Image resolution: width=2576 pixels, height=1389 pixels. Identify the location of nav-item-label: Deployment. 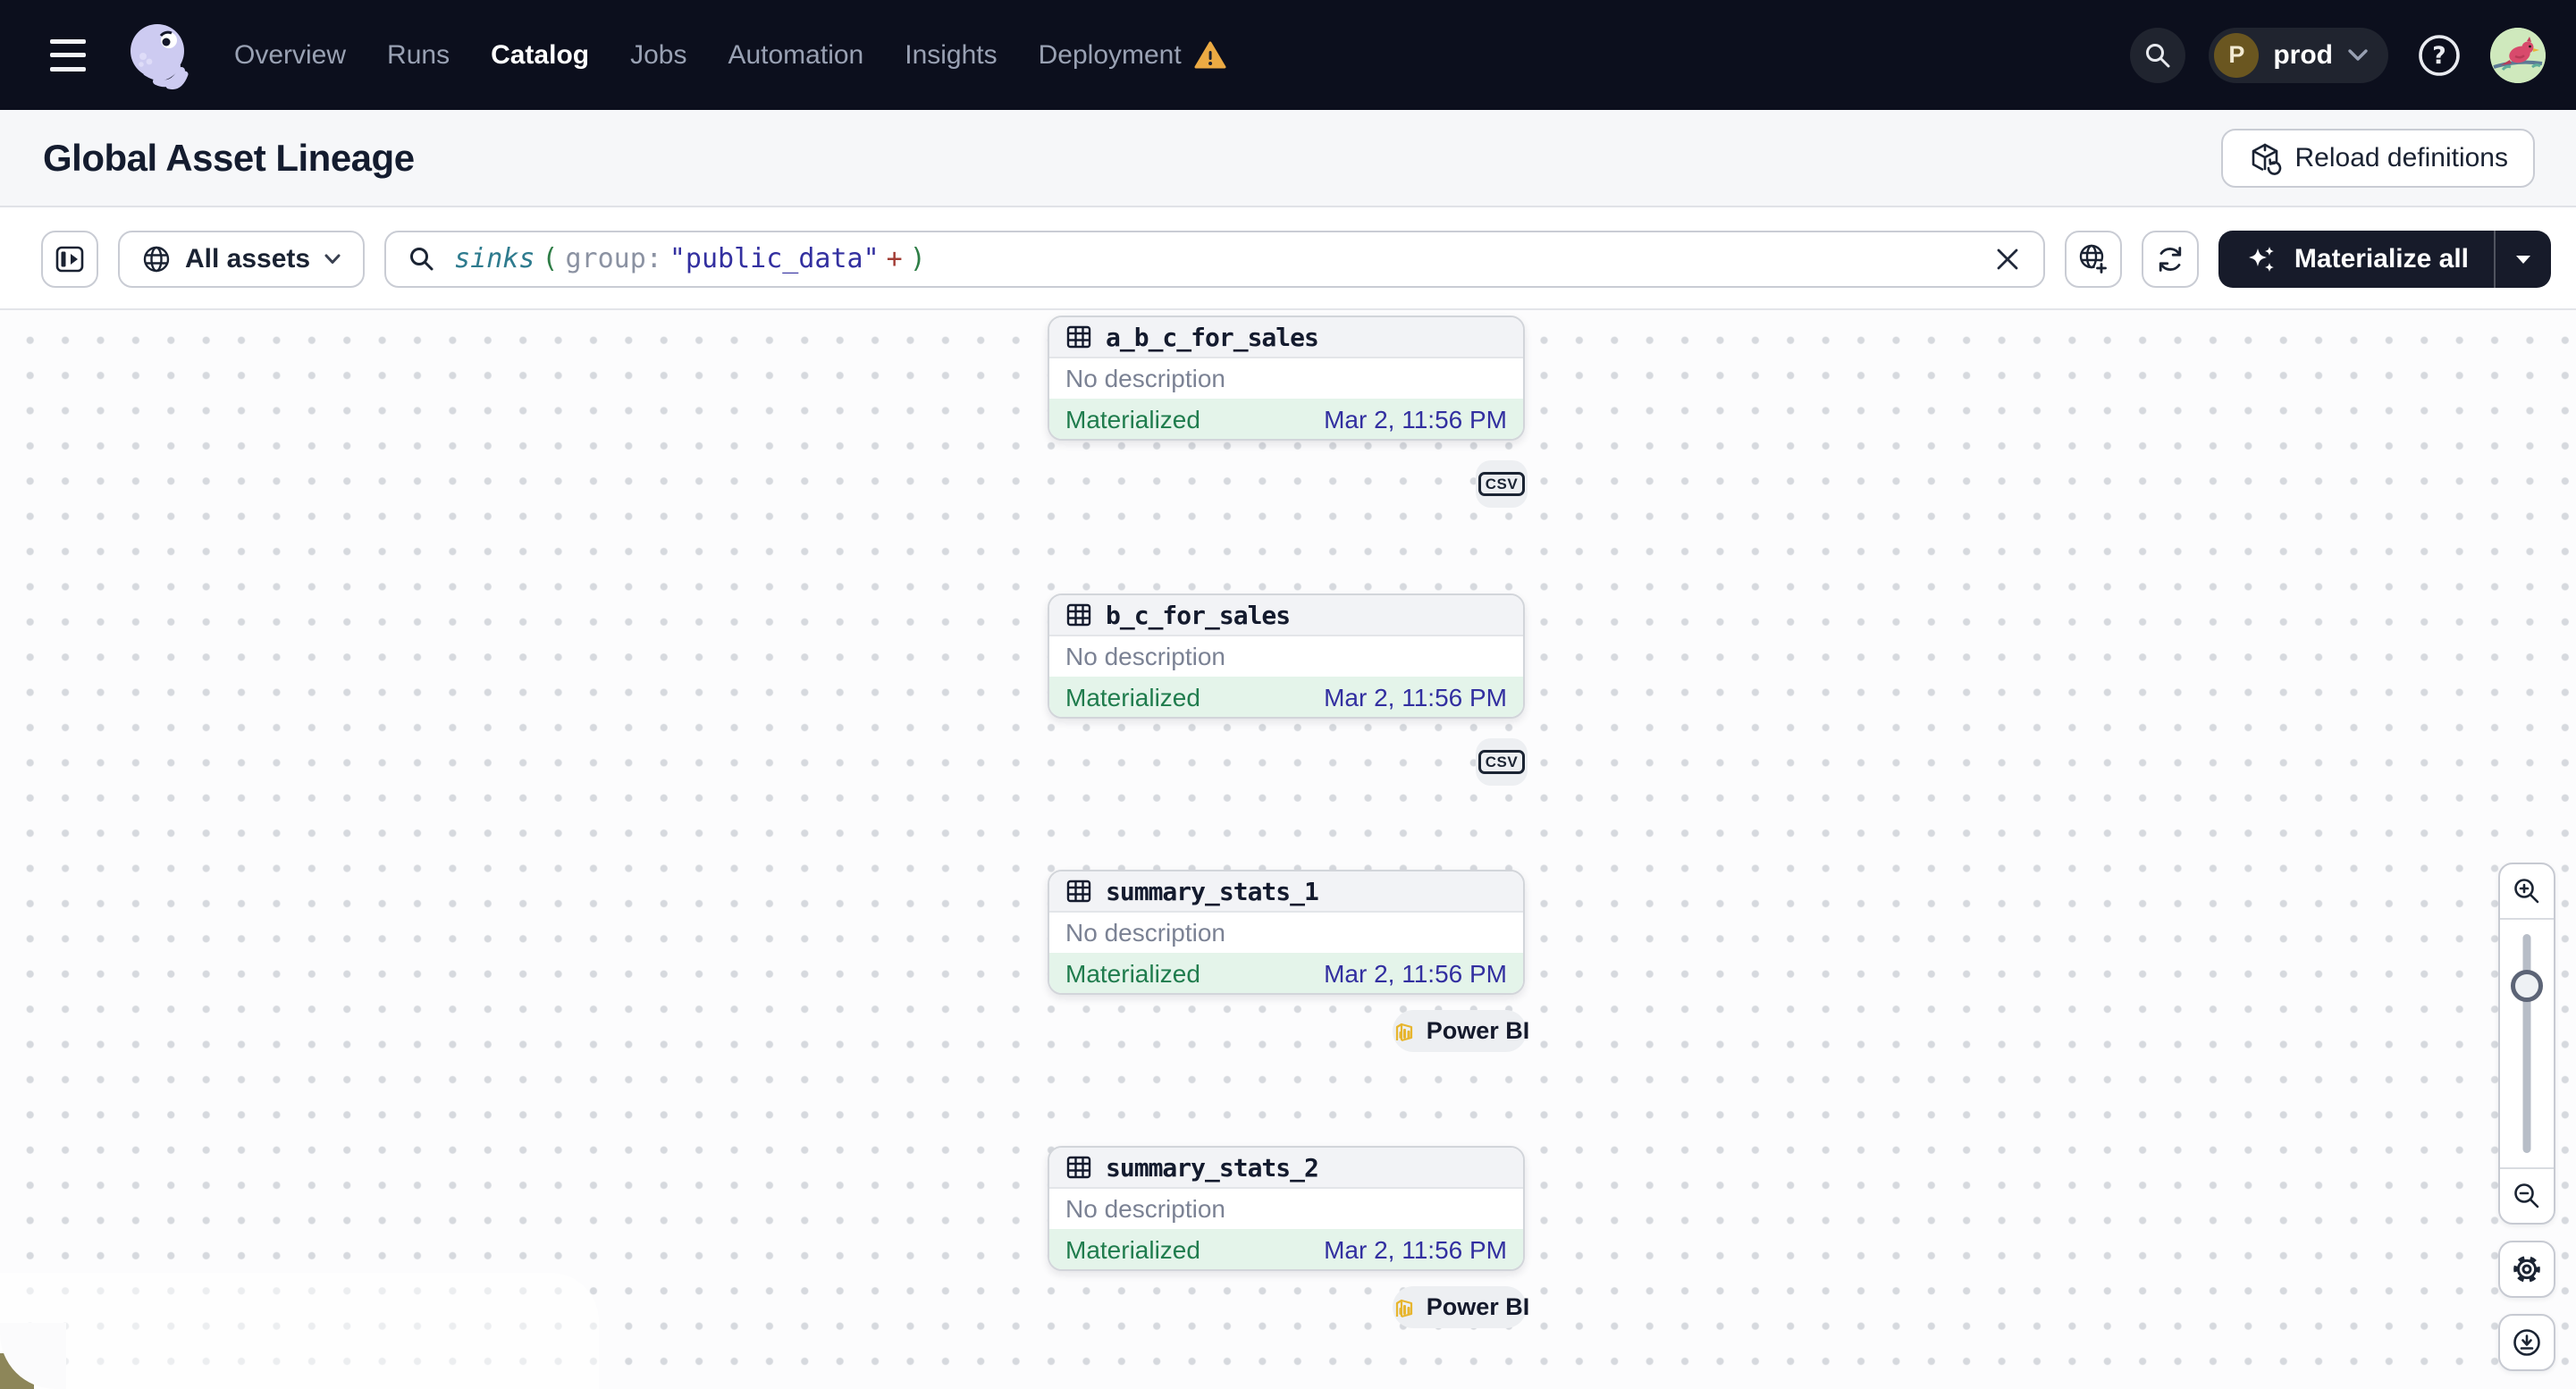
(1110, 54).